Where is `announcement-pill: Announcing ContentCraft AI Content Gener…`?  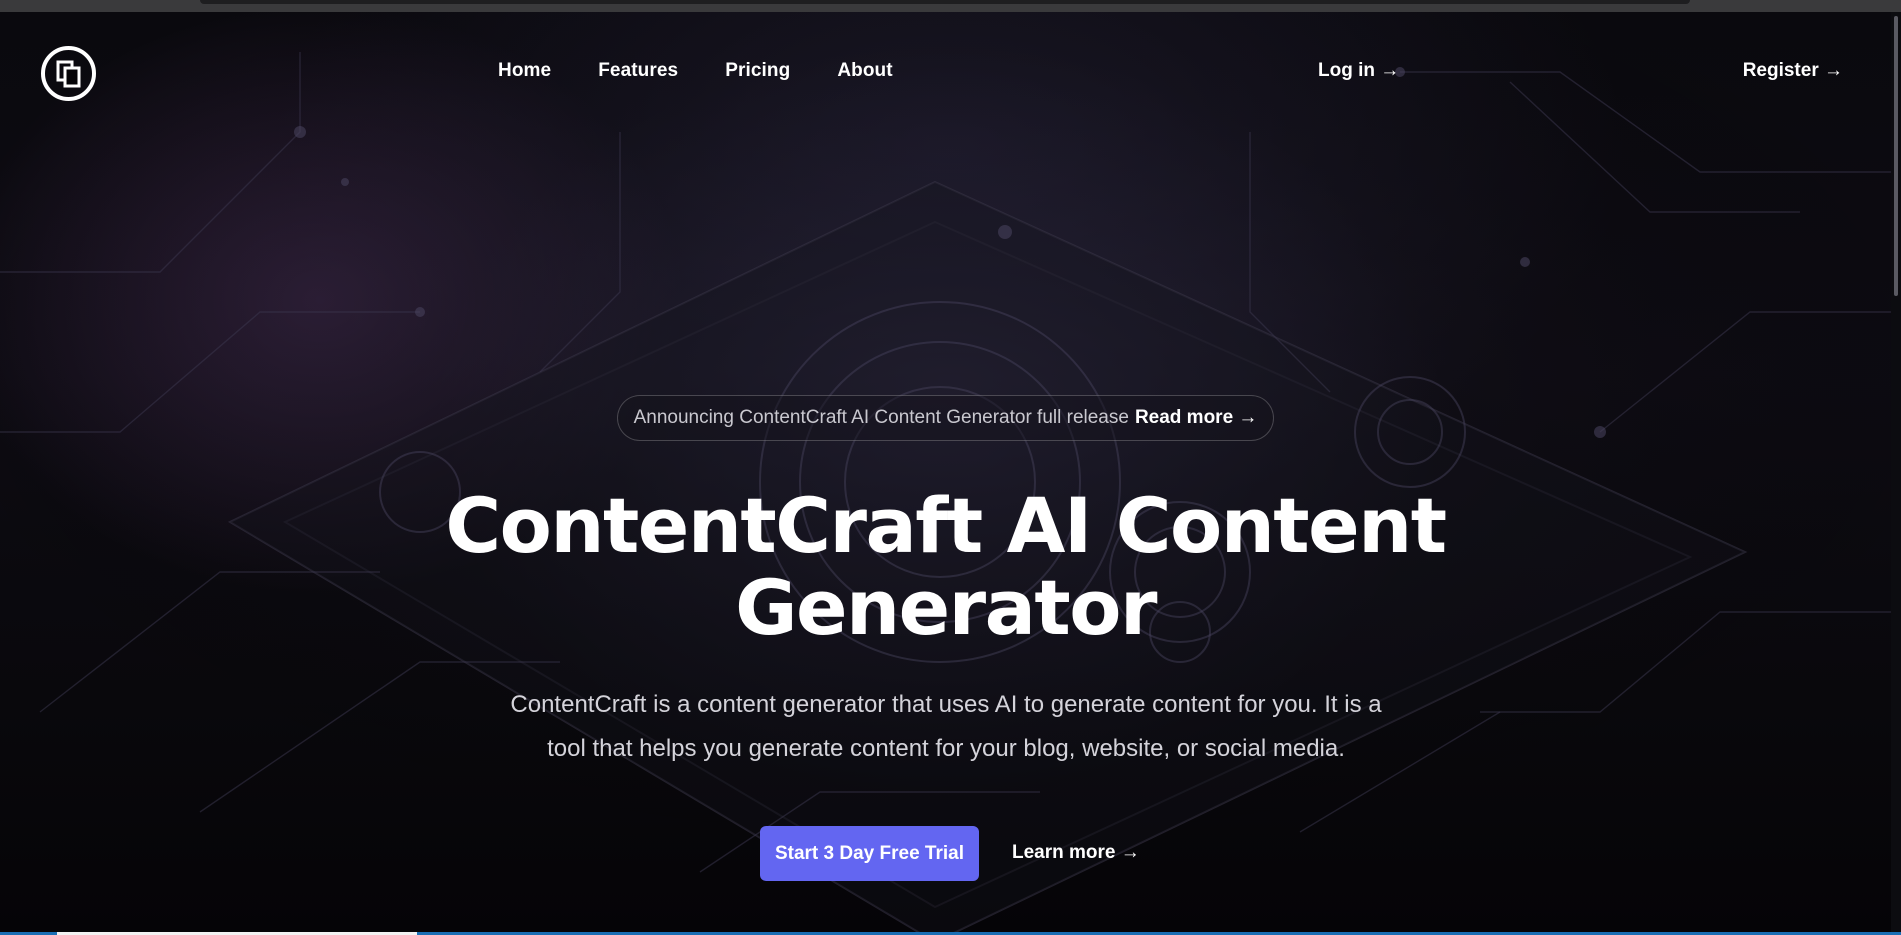 announcement-pill: Announcing ContentCraft AI Content Gener… is located at coordinates (945, 418).